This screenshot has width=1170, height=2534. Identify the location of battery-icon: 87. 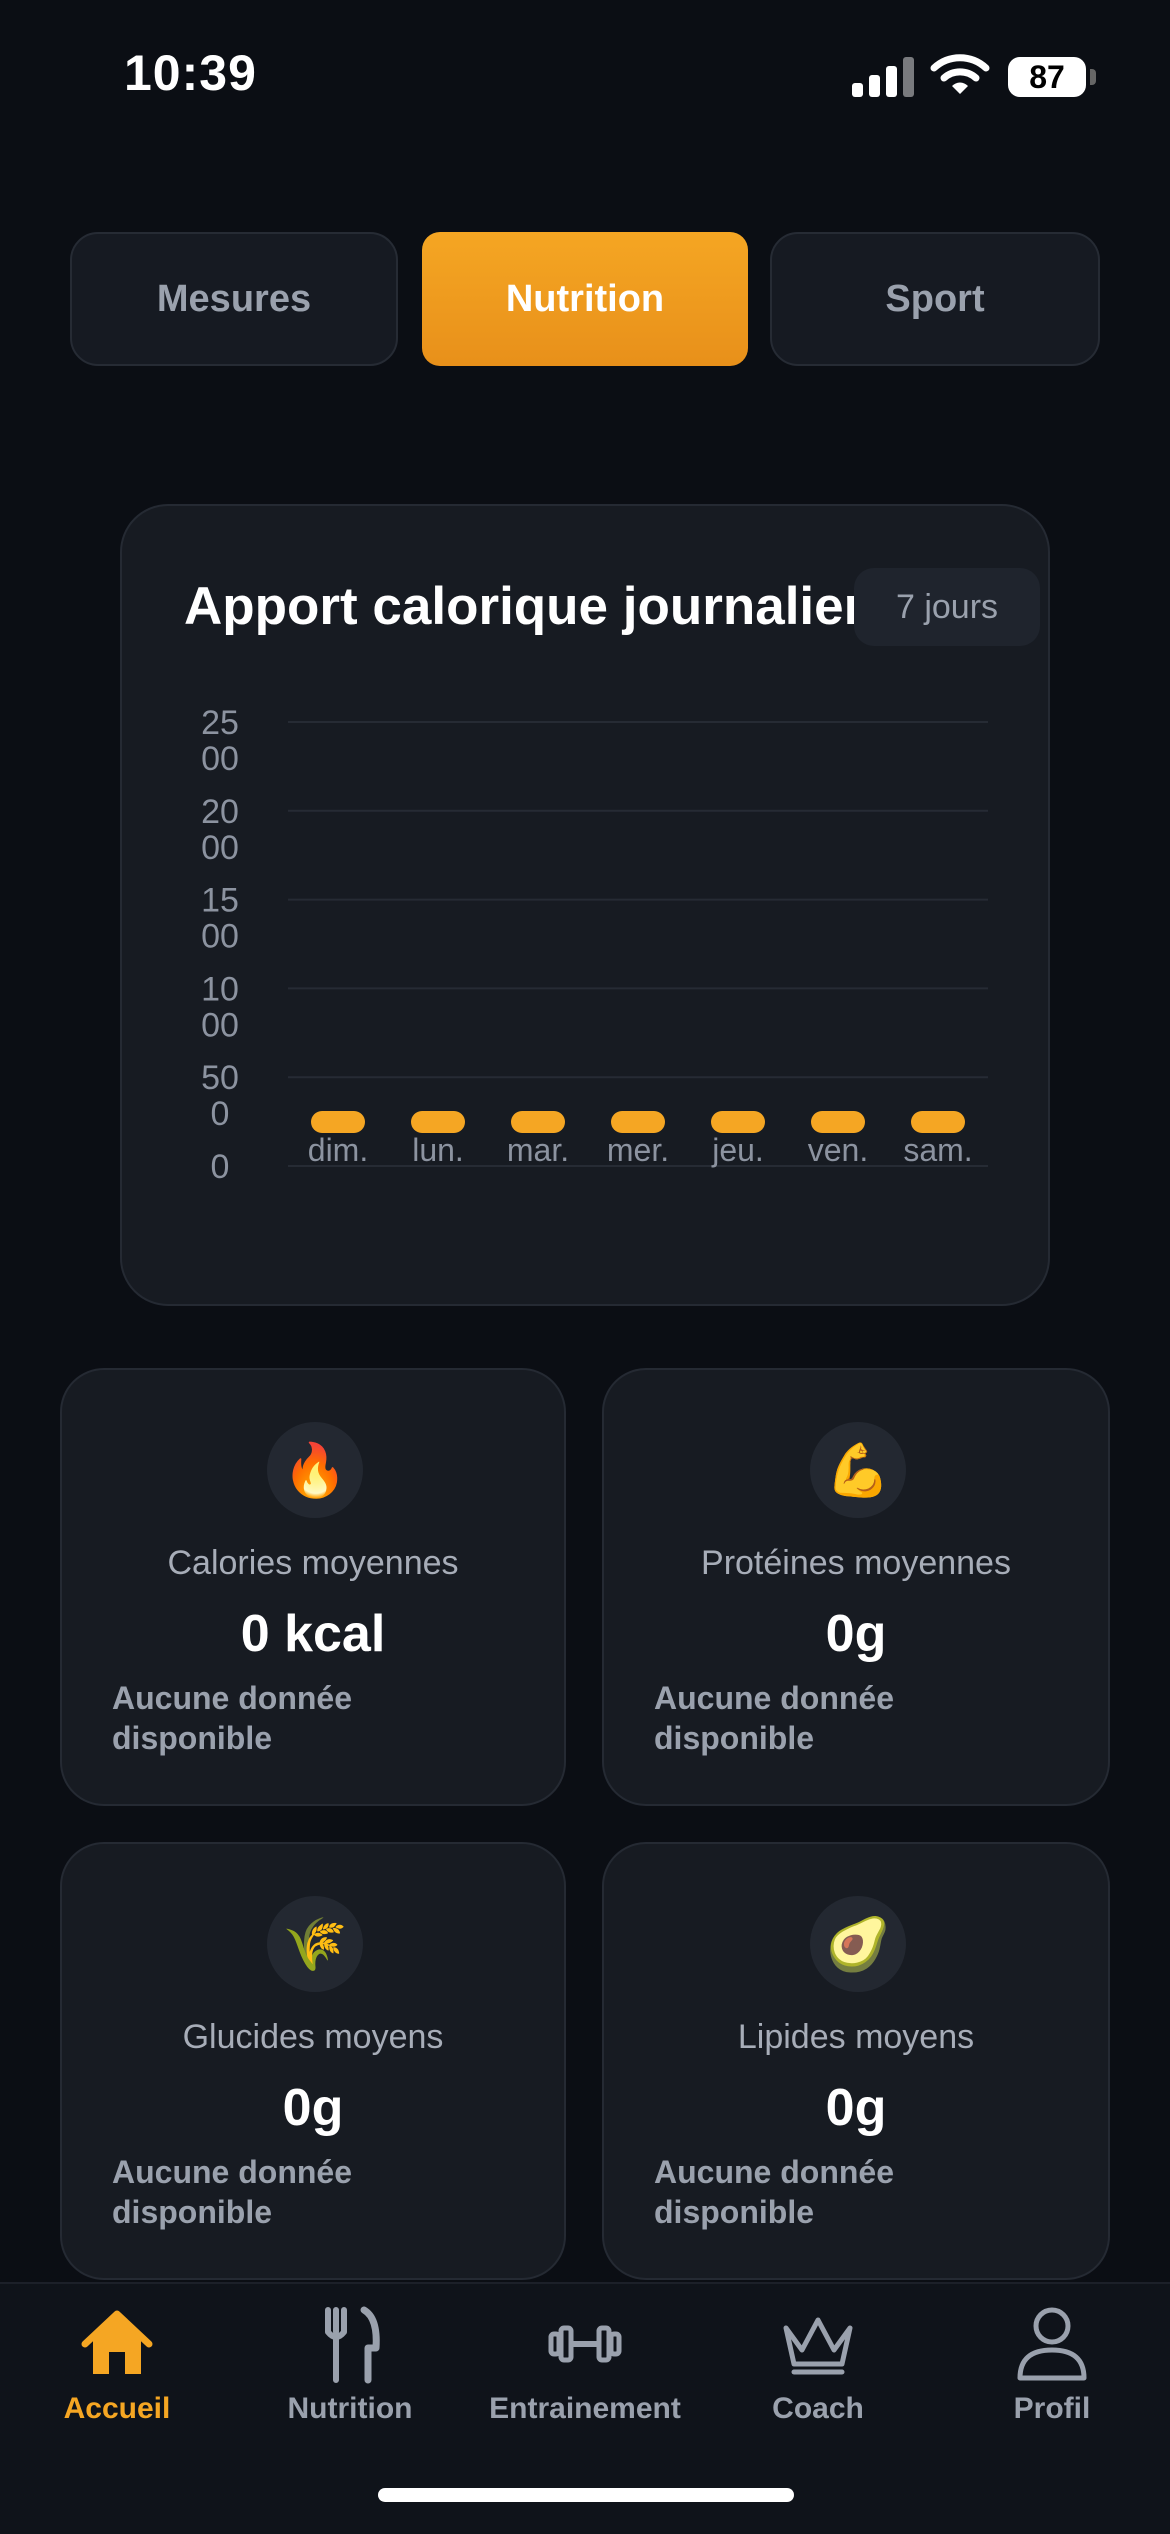
(1047, 77).